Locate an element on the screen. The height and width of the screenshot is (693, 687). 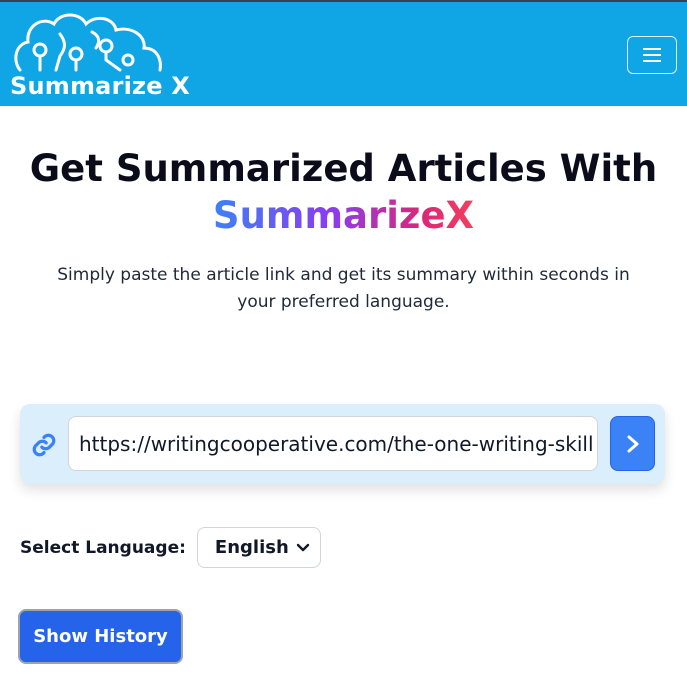
logo: Summarize X is located at coordinates (100, 57).